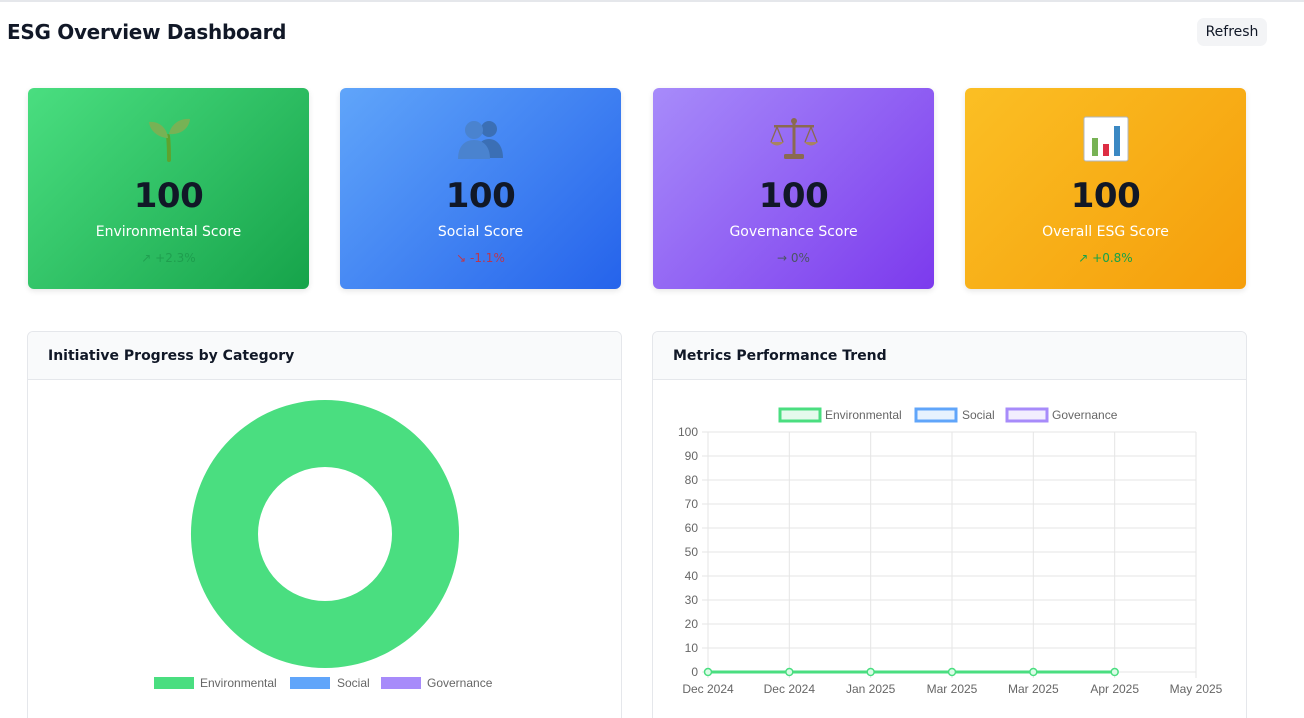 Image resolution: width=1304 pixels, height=718 pixels. Describe the element at coordinates (168, 232) in the screenshot. I see `environmental-score-label: Environmental Score` at that location.